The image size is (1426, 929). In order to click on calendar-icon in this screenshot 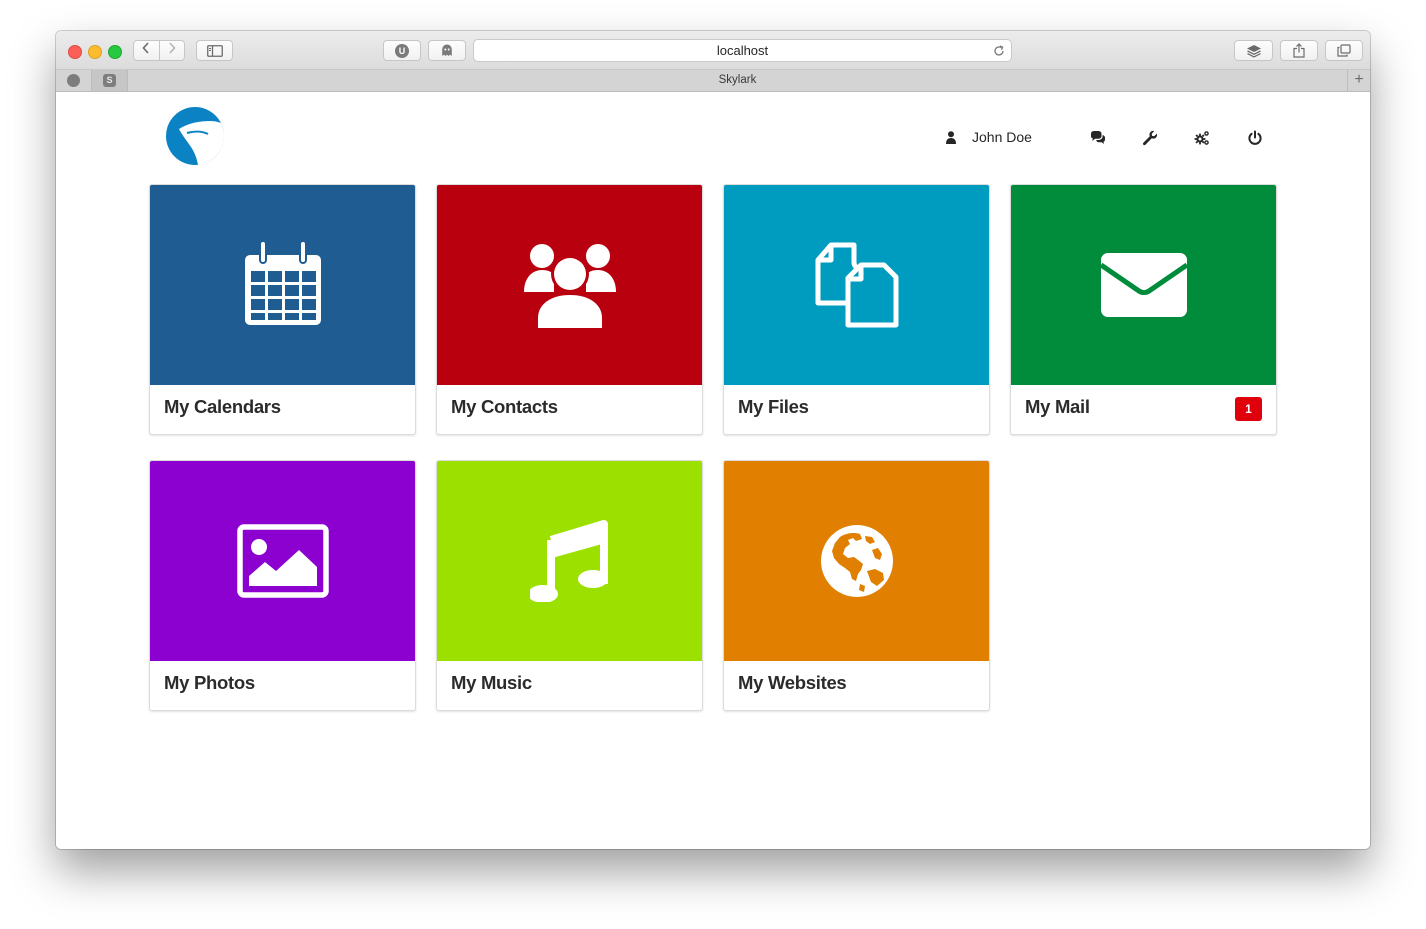, I will do `click(282, 283)`.